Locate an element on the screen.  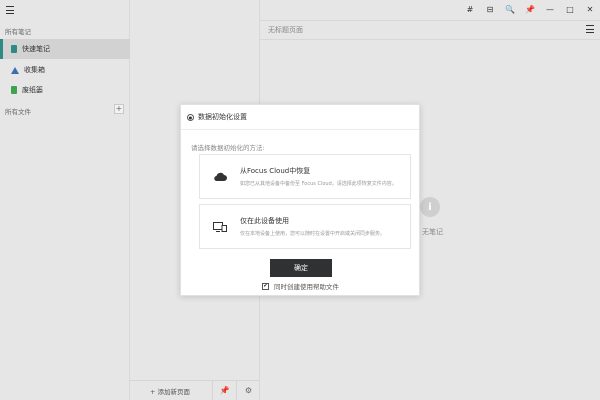
settings-circle-icon: ● is located at coordinates (190, 117).